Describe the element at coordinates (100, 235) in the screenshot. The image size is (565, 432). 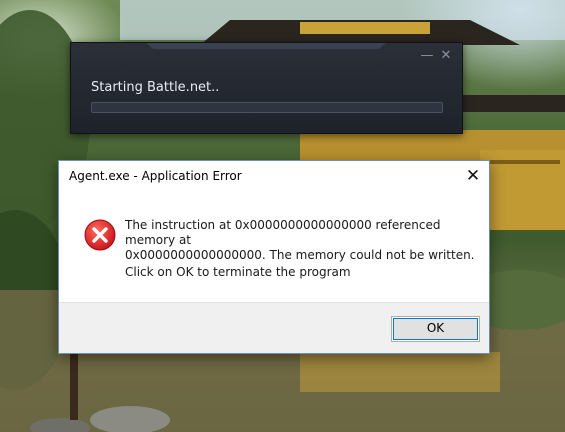
I see `error-icon` at that location.